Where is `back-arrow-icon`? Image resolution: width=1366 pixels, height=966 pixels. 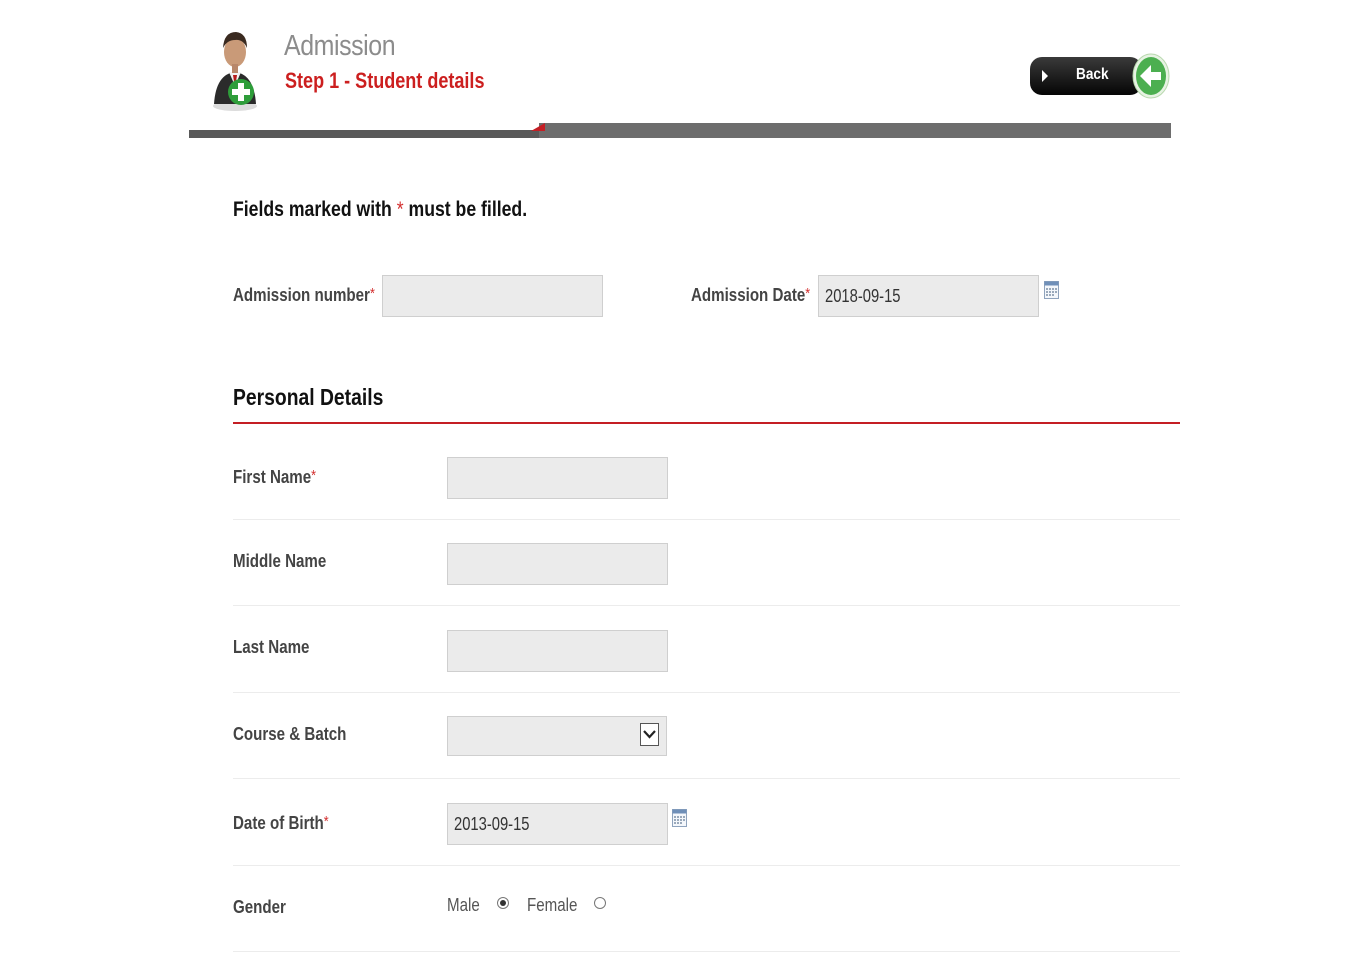
back-arrow-icon is located at coordinates (1151, 76).